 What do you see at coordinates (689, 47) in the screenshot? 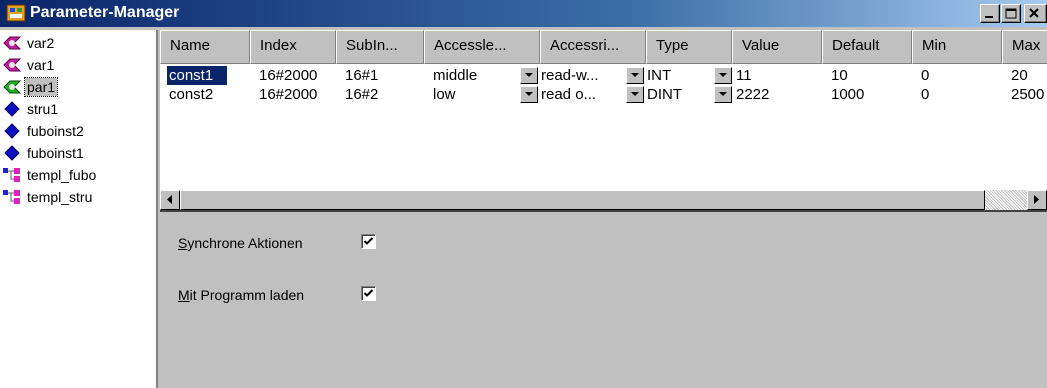
I see `column-header-type: Type` at bounding box center [689, 47].